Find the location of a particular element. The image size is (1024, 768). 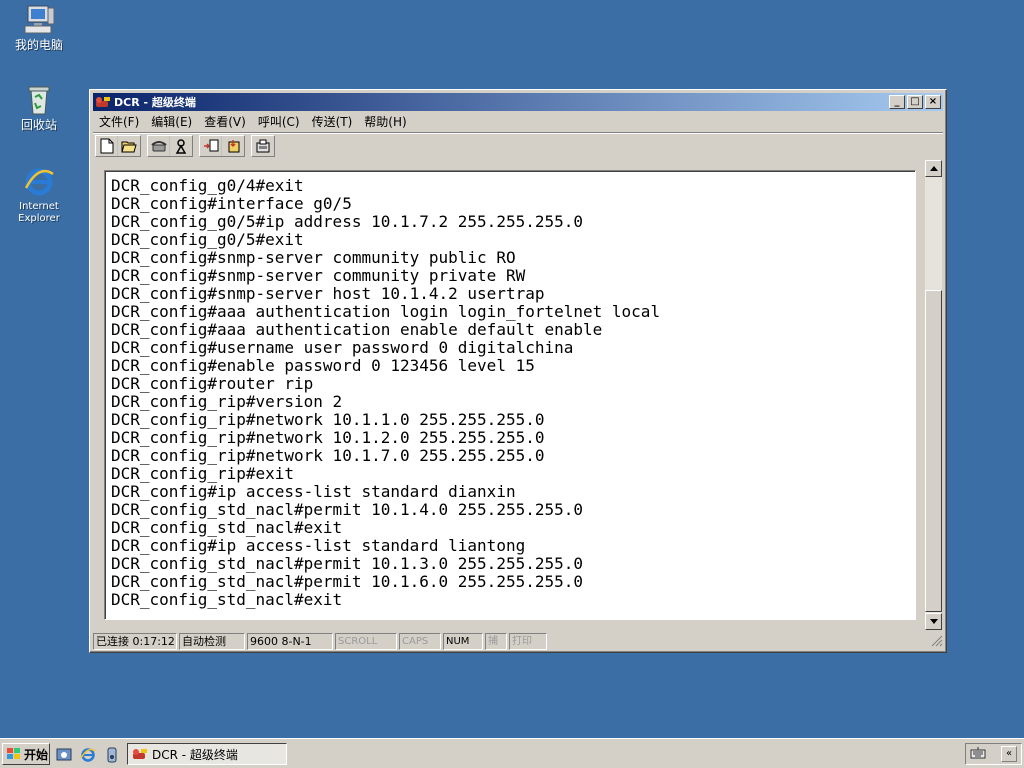

internet-explorer-icon is located at coordinates (39, 182).